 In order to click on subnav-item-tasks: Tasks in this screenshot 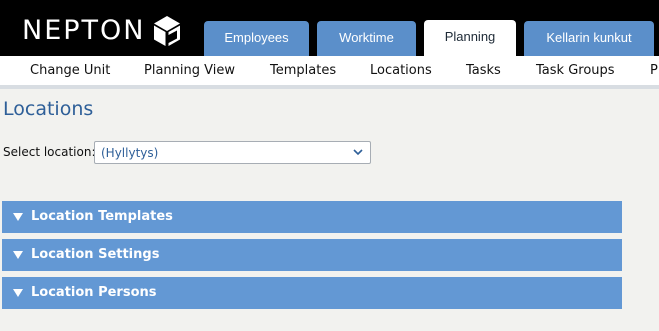, I will do `click(483, 70)`.